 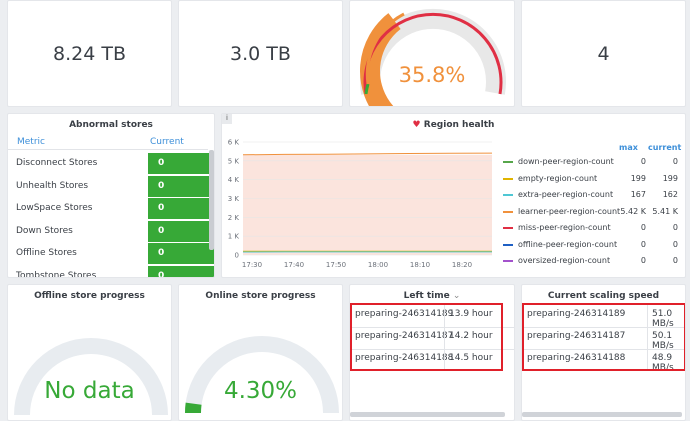 What do you see at coordinates (89, 391) in the screenshot?
I see `offline-progress-value: No data` at bounding box center [89, 391].